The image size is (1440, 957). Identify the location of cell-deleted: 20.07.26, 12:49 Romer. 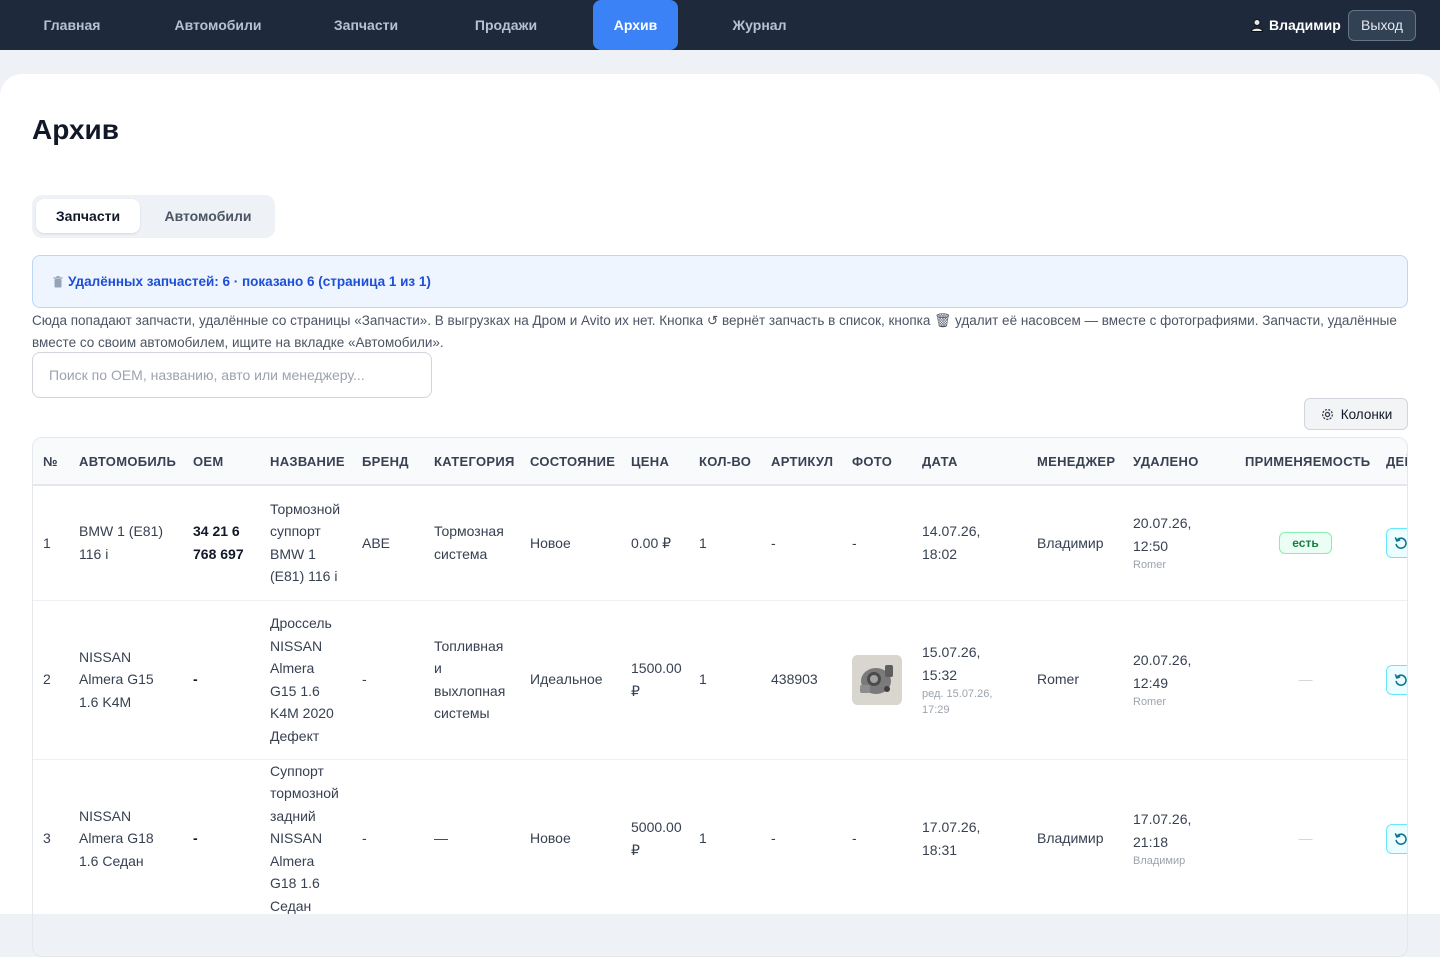
(1179, 680).